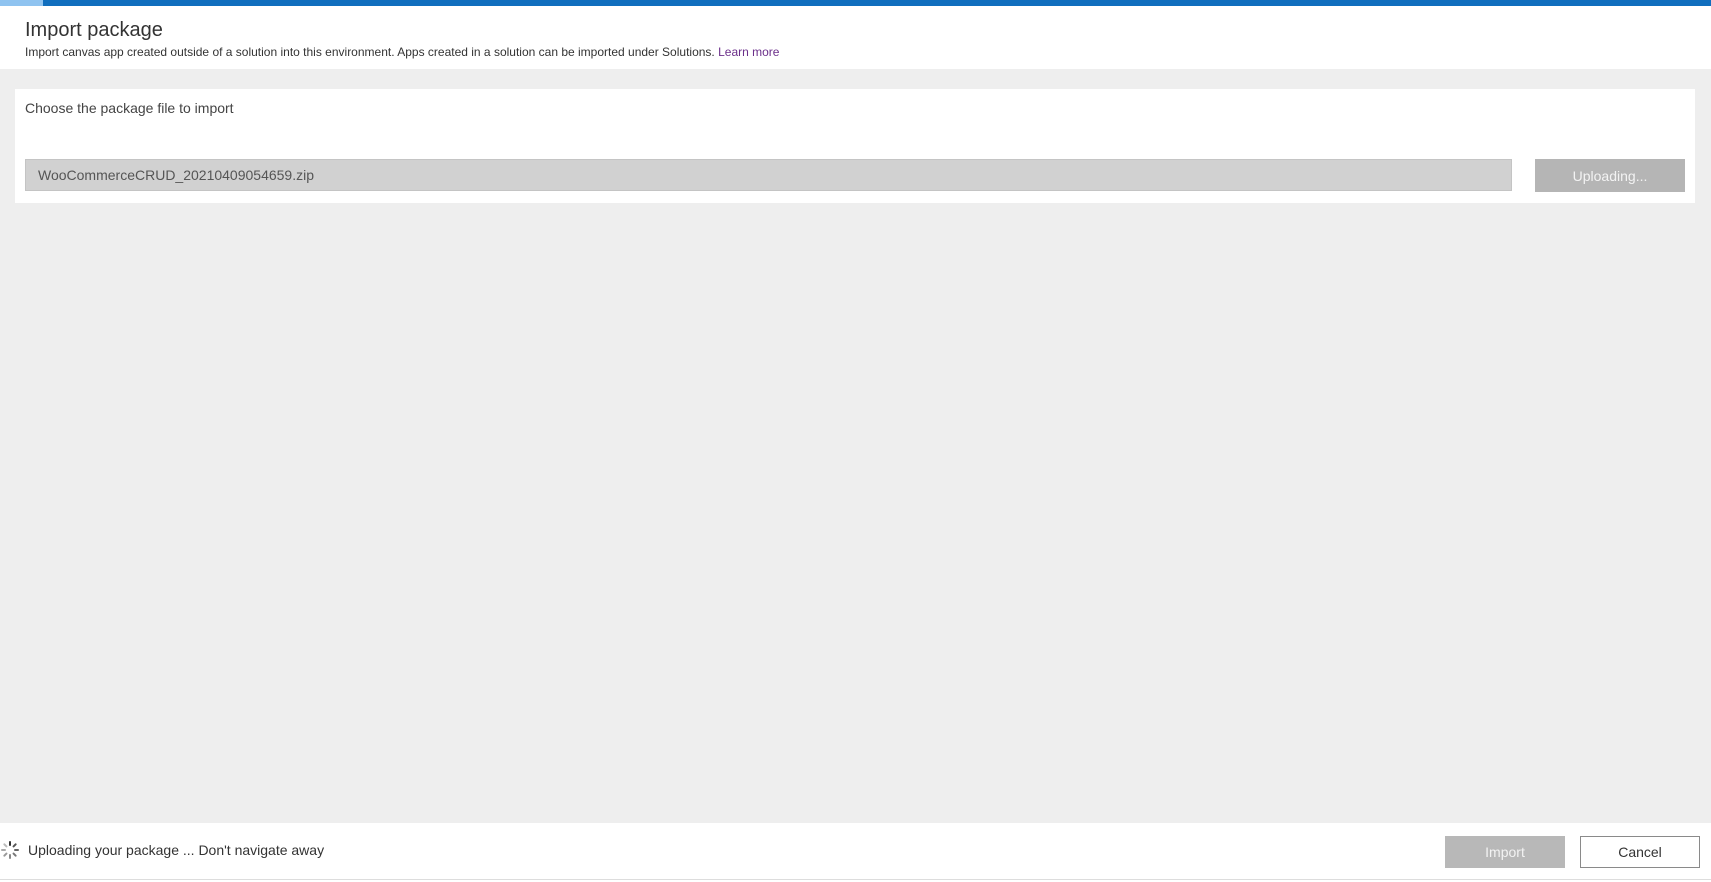 The image size is (1711, 882). What do you see at coordinates (748, 52) in the screenshot?
I see `learn-more-link: Learn more` at bounding box center [748, 52].